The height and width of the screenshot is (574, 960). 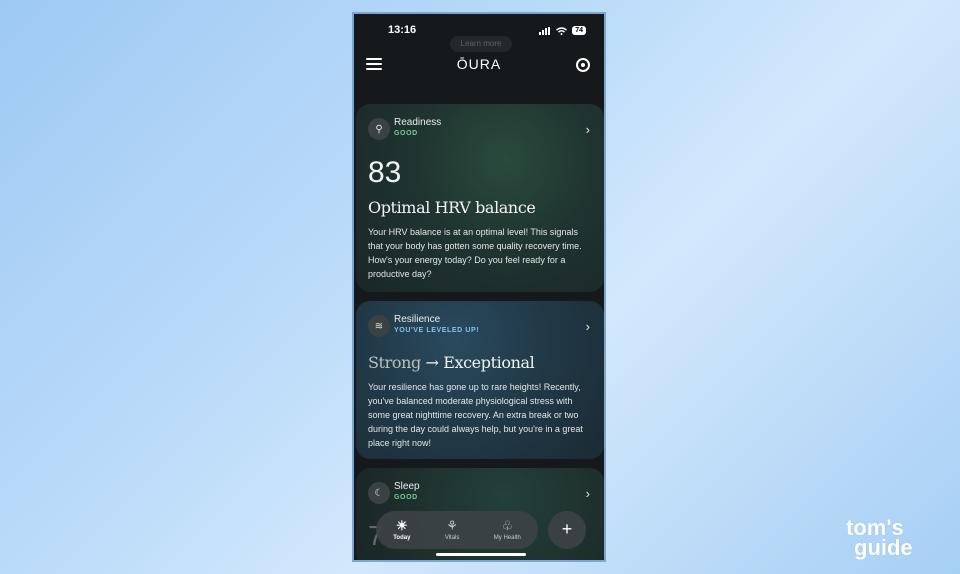 What do you see at coordinates (452, 525) in the screenshot?
I see `sprout-icon: ⚘` at bounding box center [452, 525].